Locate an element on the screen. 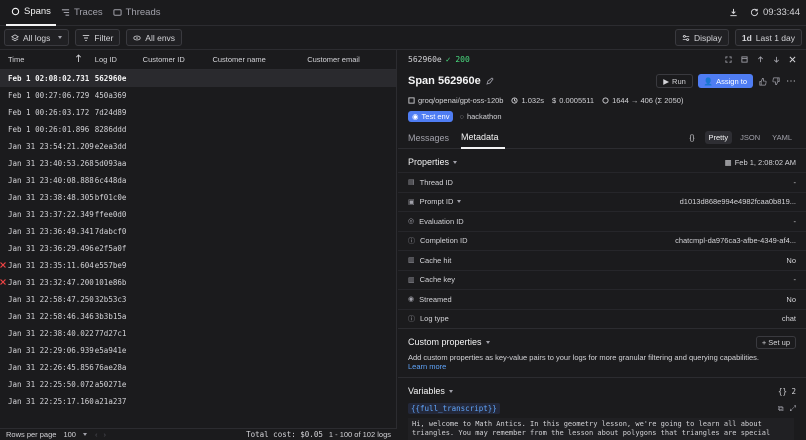 The image size is (806, 440). time-range-button: 1d Last 1 day is located at coordinates (768, 37).